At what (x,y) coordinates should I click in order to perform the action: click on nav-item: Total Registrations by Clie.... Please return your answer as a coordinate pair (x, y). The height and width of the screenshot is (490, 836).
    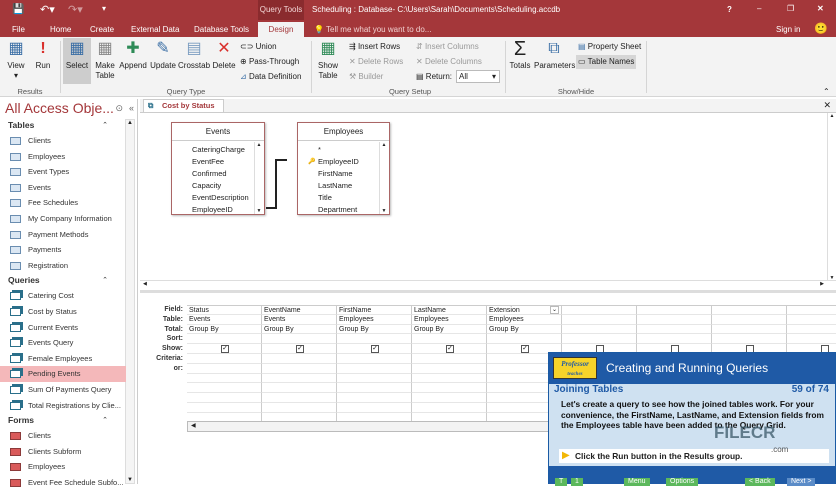
    Looking at the image, I should click on (63, 406).